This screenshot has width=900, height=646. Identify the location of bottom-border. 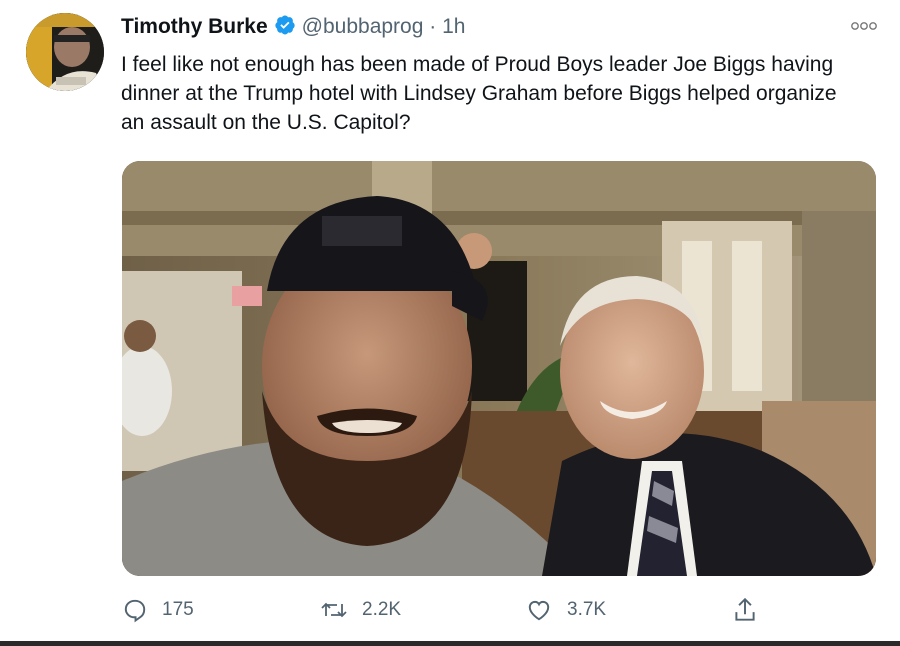
(450, 643).